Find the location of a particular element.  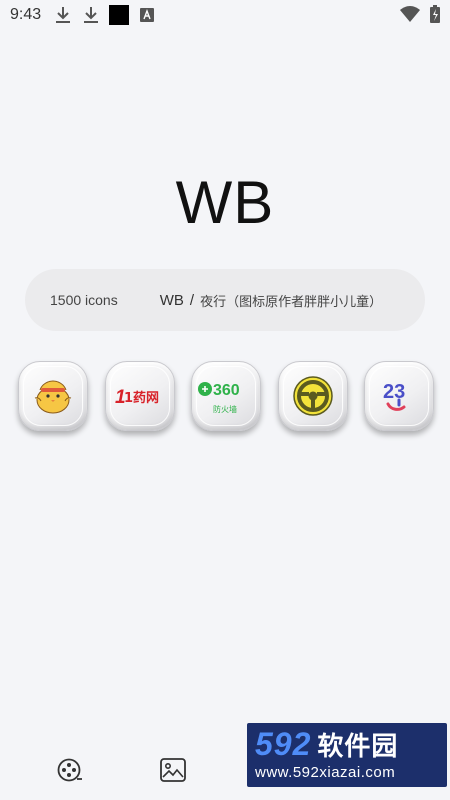

23-app-icon: 23 is located at coordinates (399, 396).